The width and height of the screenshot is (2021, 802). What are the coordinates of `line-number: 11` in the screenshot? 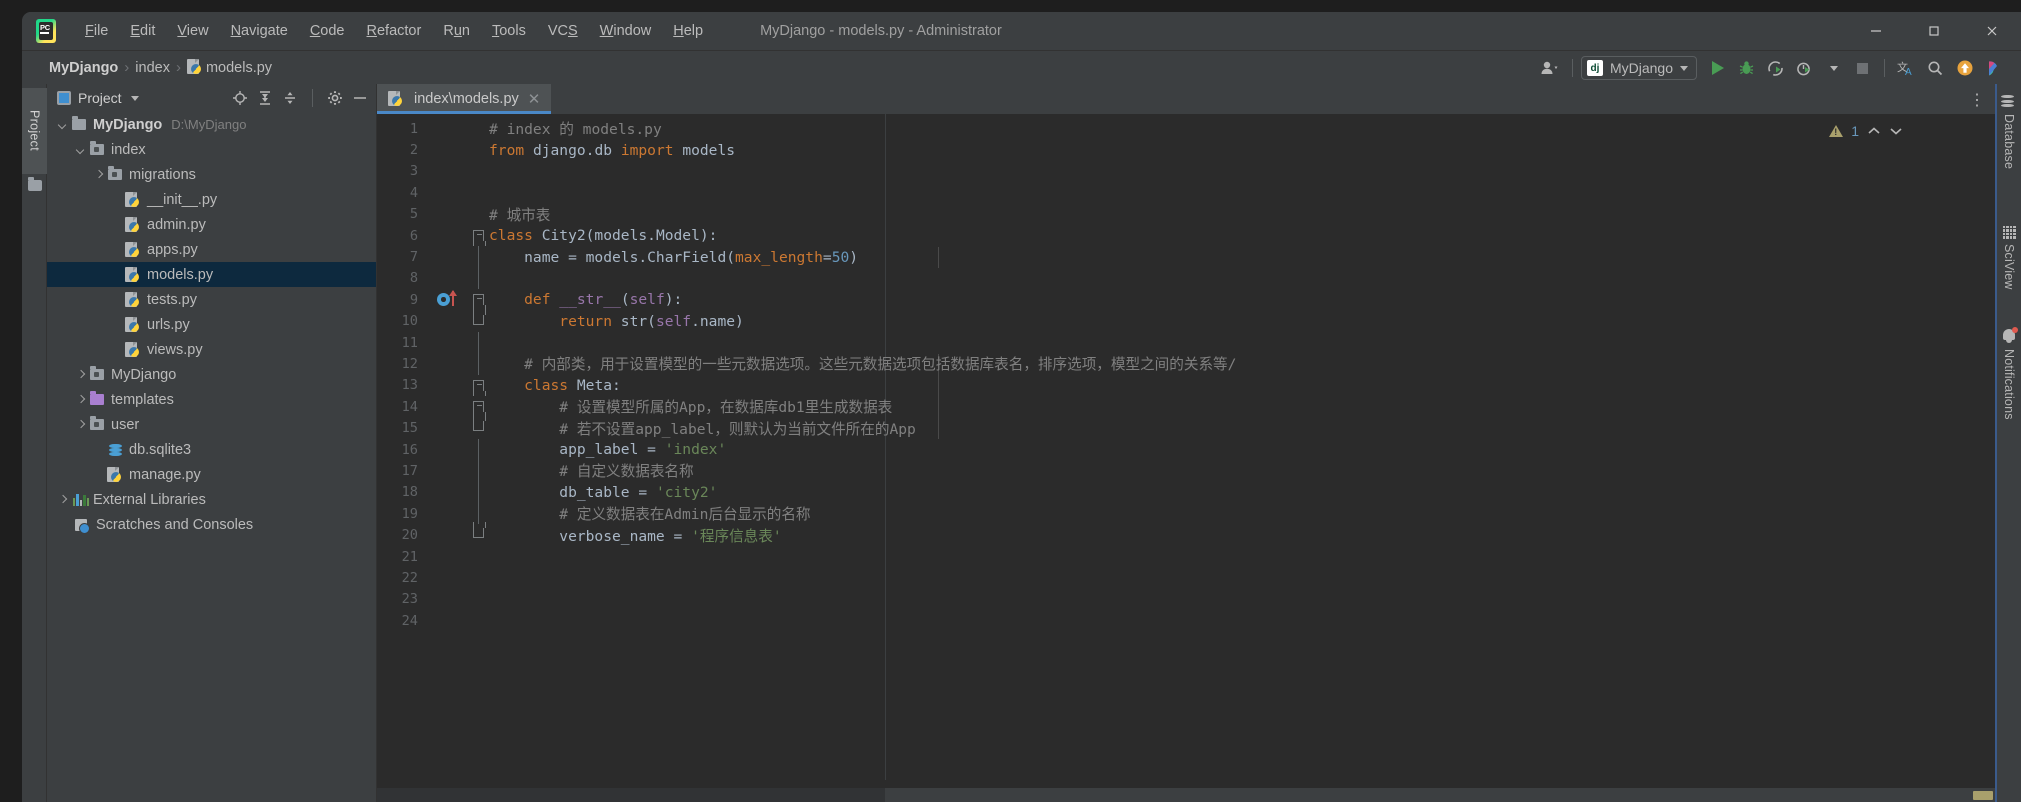 It's located at (409, 342).